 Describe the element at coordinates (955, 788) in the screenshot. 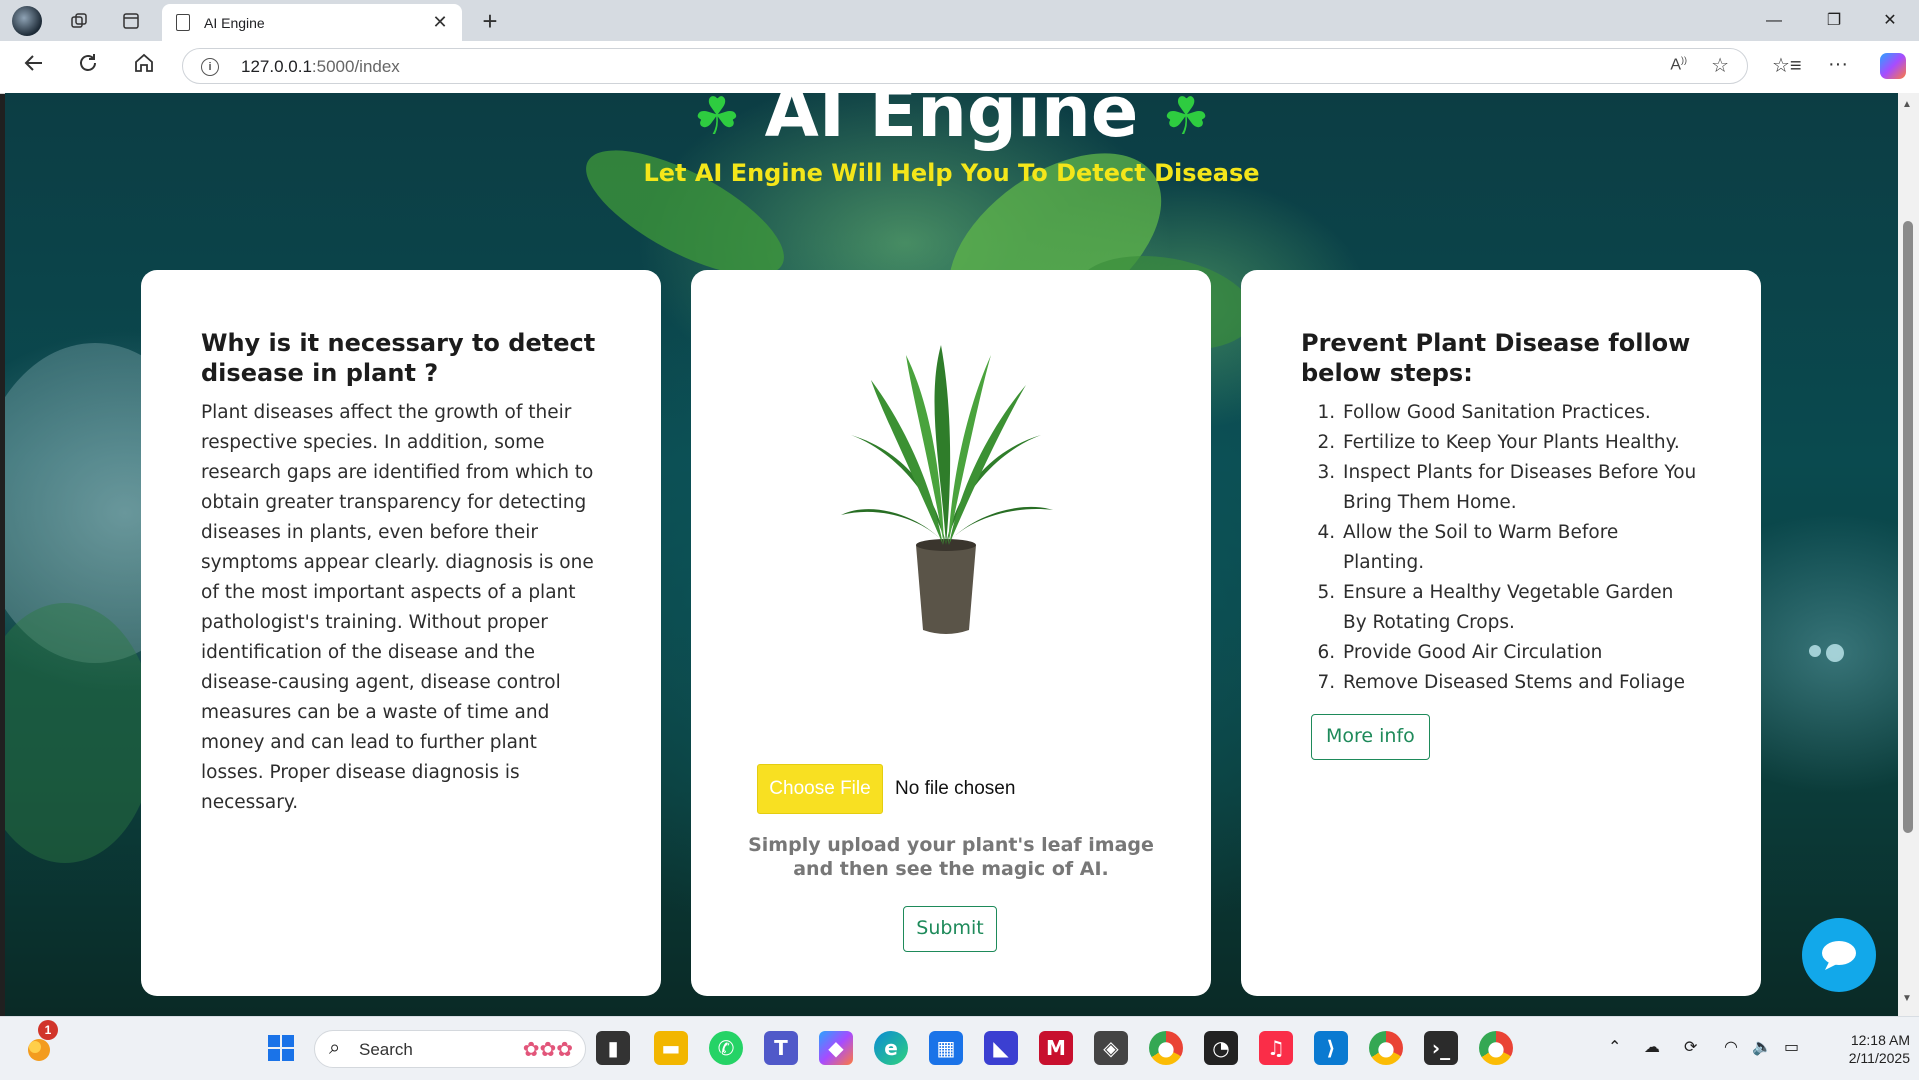

I see `file-status: No file chosen` at that location.